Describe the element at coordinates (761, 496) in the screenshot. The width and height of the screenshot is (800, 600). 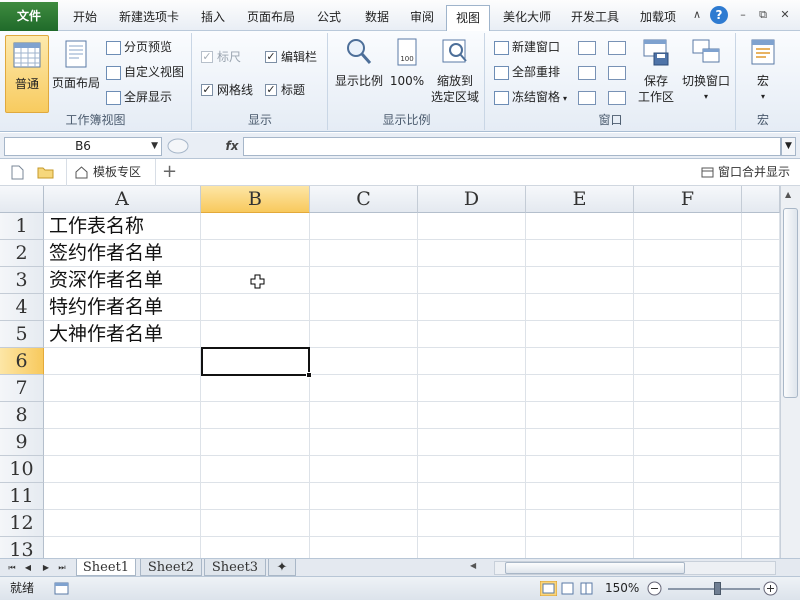
I see `gridcell-g11` at that location.